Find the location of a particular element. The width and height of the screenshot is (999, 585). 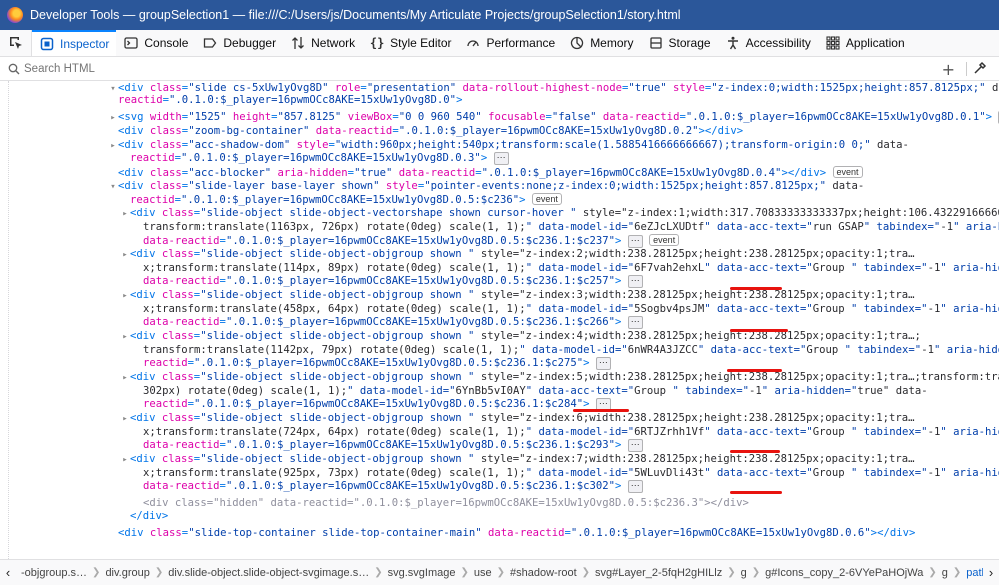

tab-storage: Storage is located at coordinates (679, 43).